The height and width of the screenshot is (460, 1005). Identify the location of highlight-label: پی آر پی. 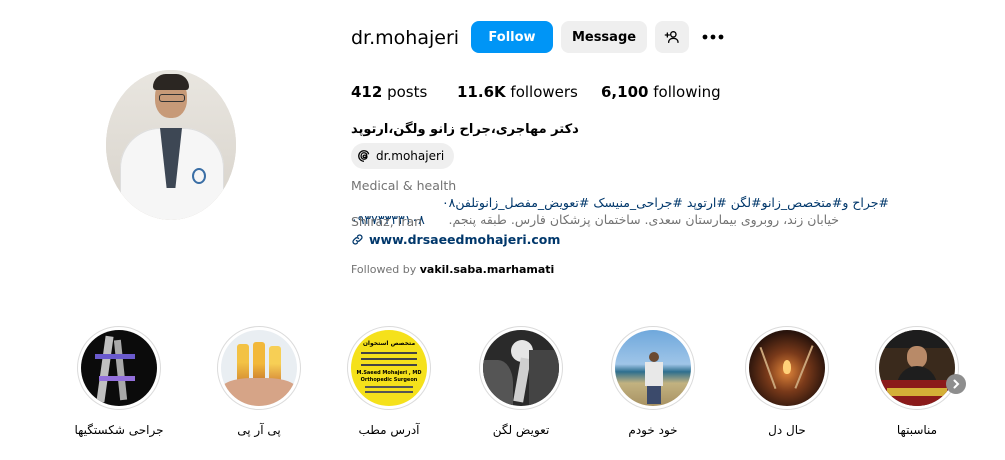
(259, 430).